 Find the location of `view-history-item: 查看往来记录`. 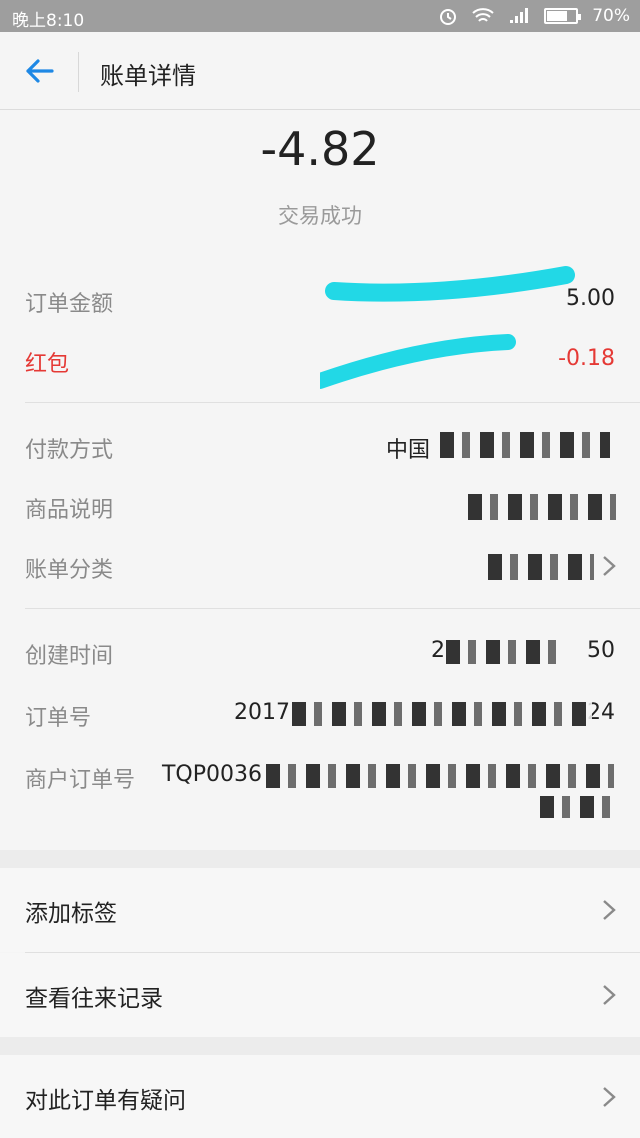

view-history-item: 查看往来记录 is located at coordinates (320, 995).